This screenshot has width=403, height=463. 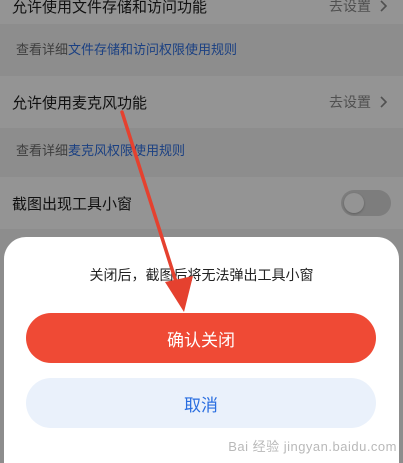 I want to click on watermark: Bai 经验 jingyan.baidu.com, so click(x=312, y=446).